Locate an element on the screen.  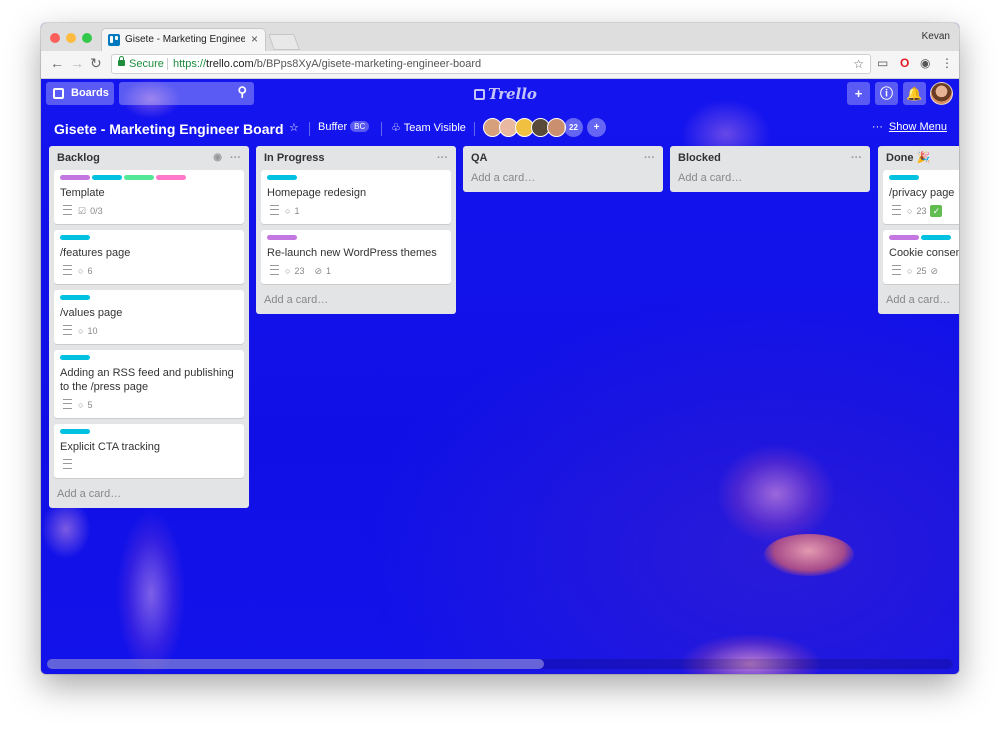
reload-icon: ↻ is located at coordinates (96, 63).